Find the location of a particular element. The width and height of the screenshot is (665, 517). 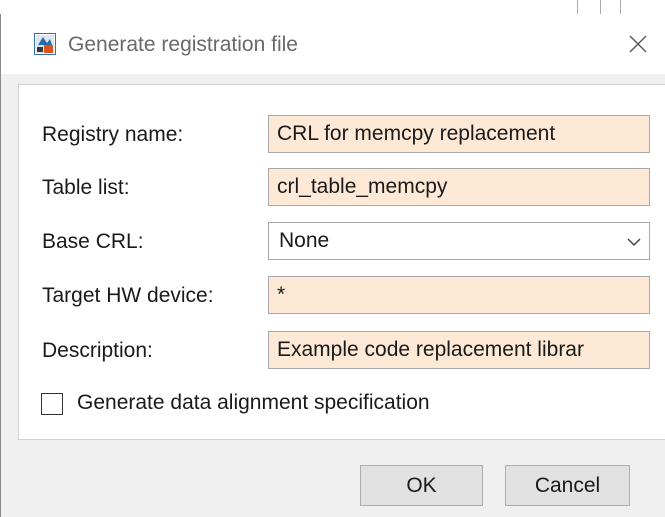

target-hw-field: * is located at coordinates (459, 295).